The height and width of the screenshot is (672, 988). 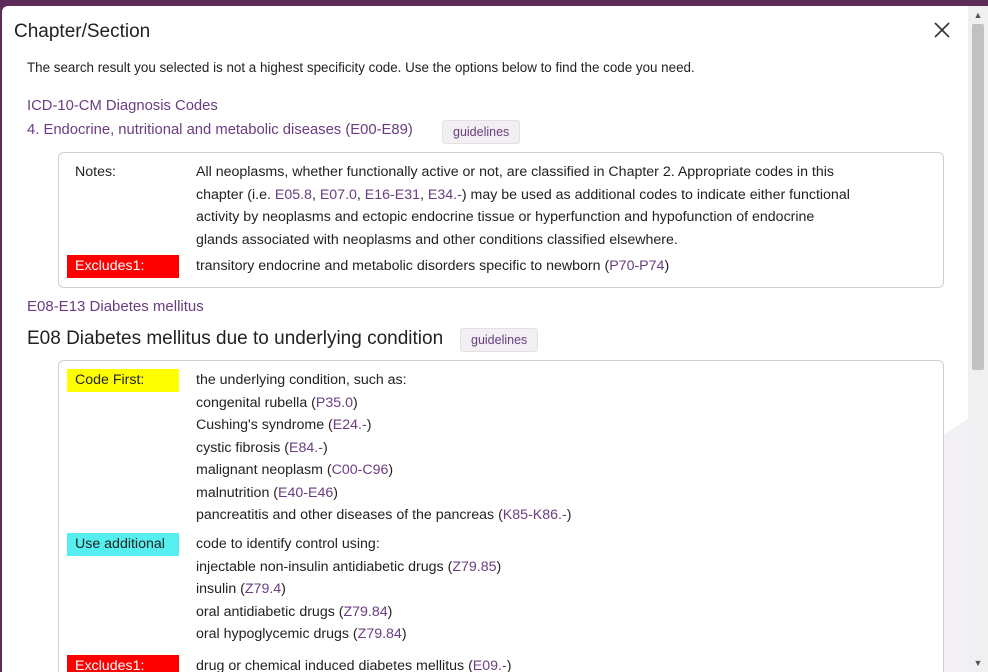 I want to click on code-link: E24.-, so click(x=350, y=425).